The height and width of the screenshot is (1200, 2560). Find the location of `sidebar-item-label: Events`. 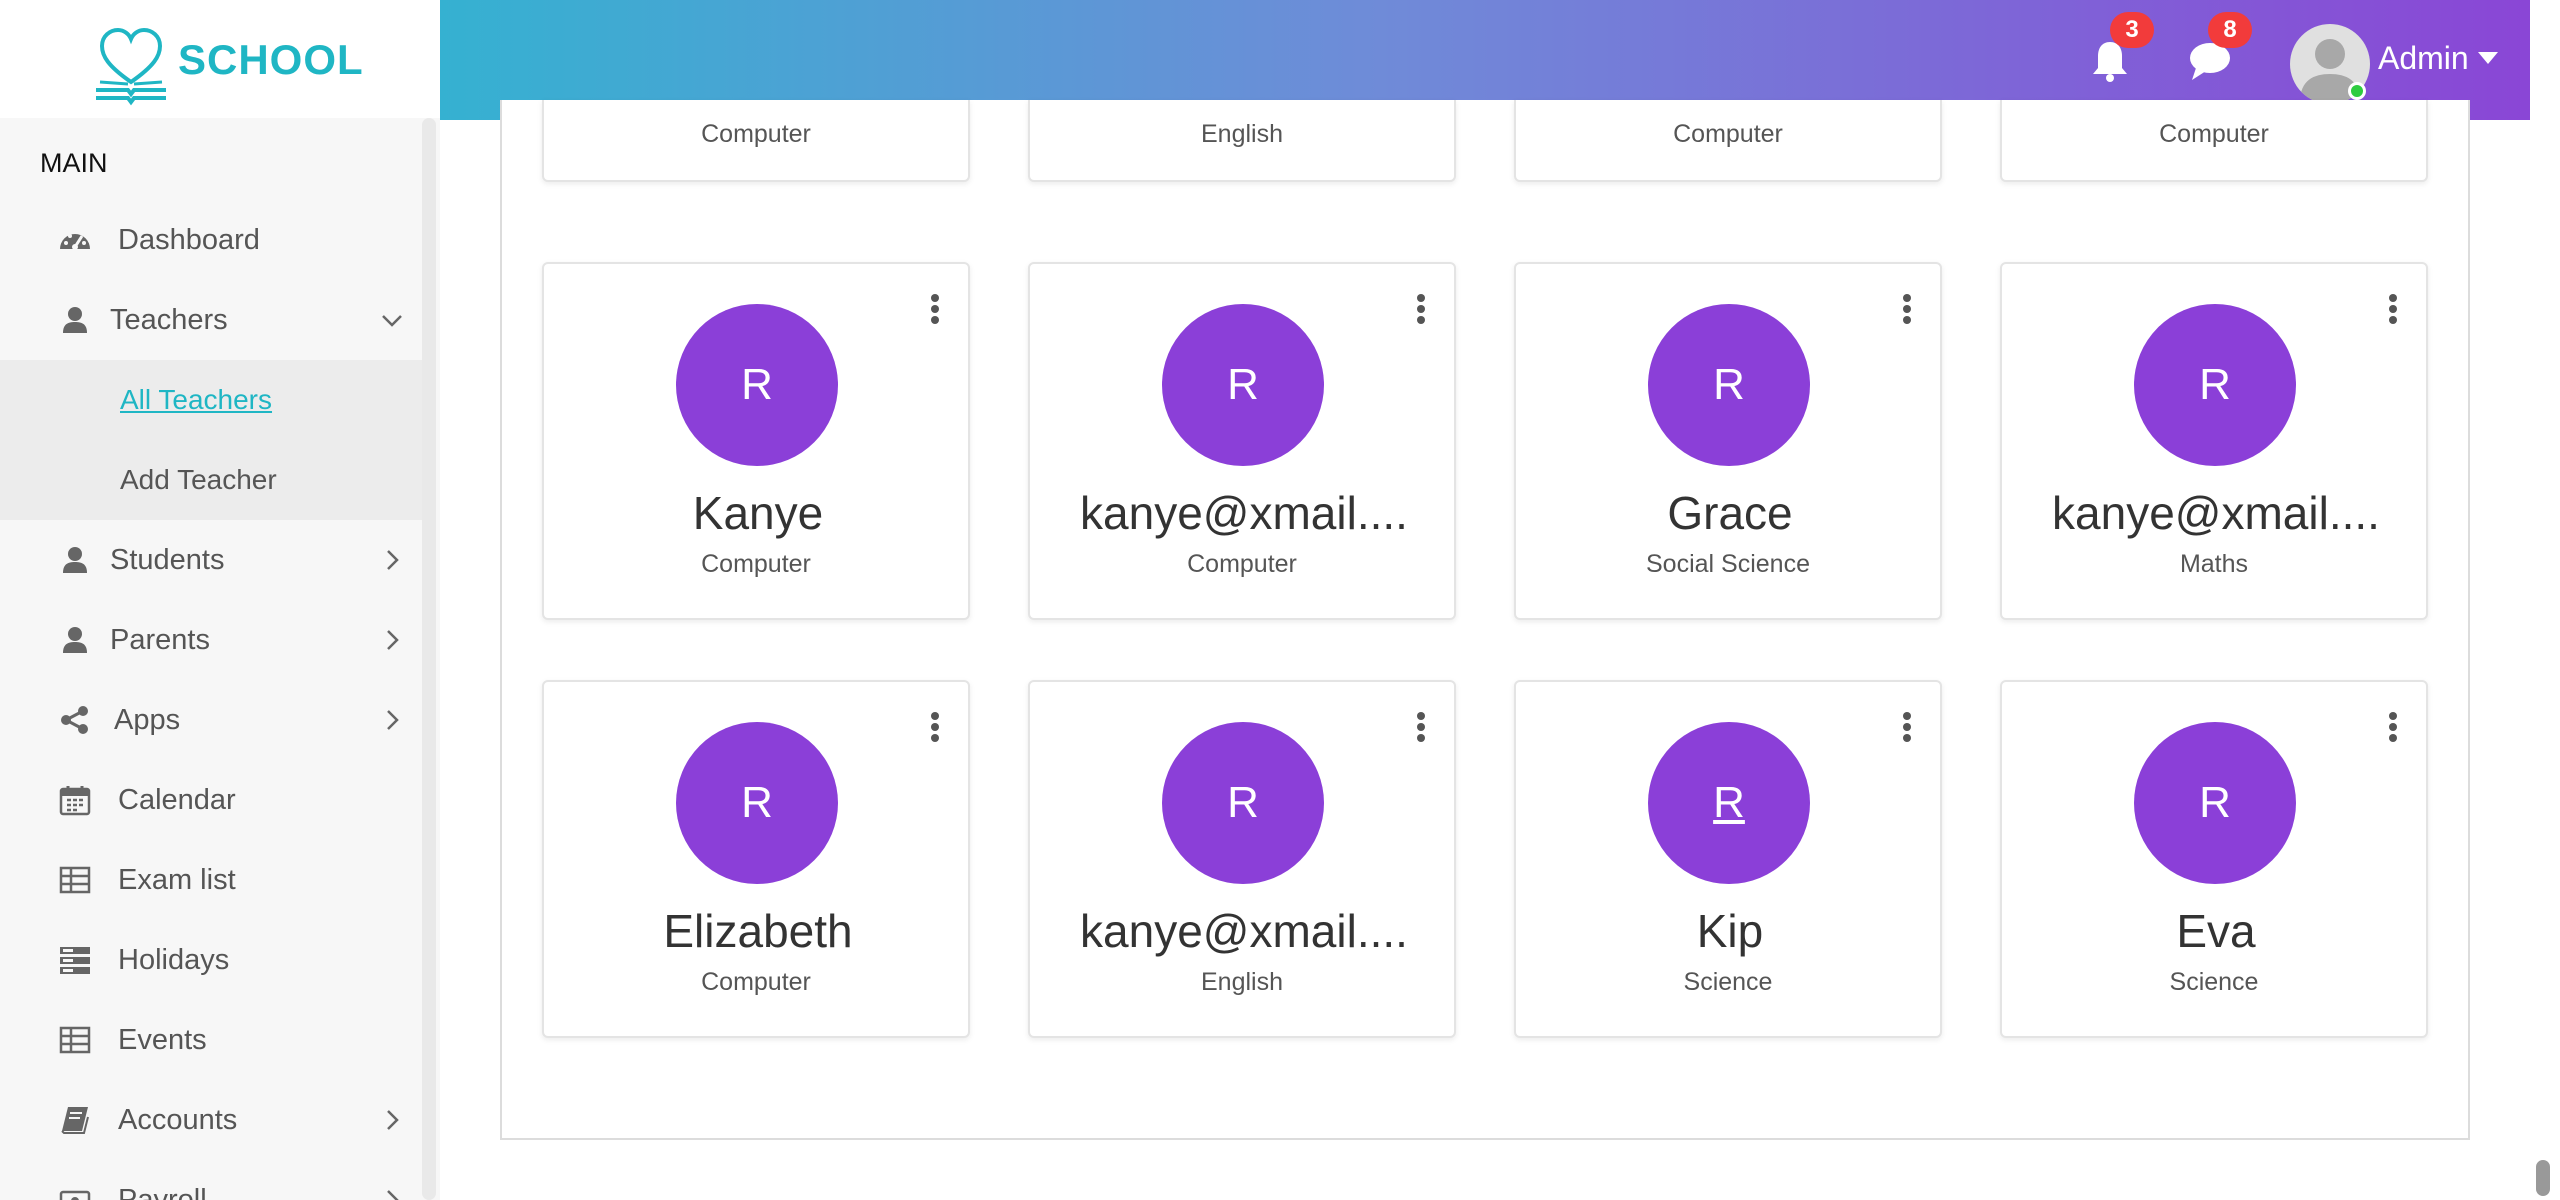

sidebar-item-label: Events is located at coordinates (162, 1039).